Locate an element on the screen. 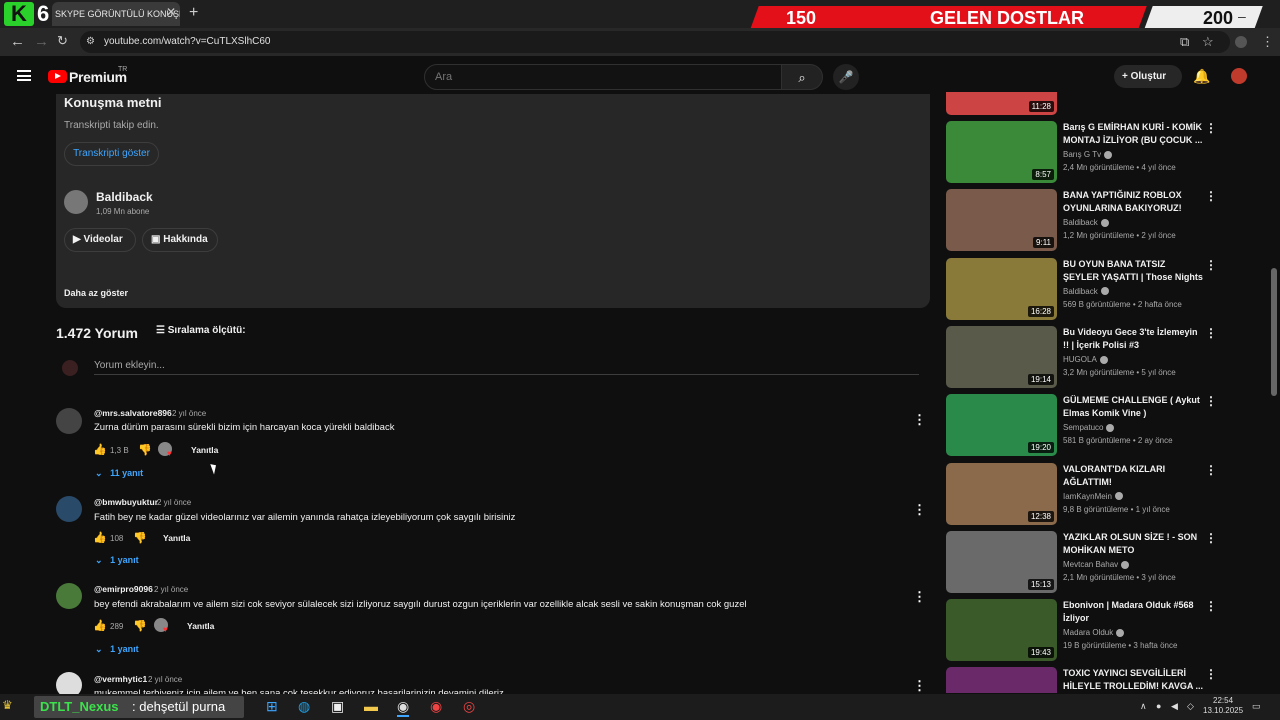 The image size is (1280, 720). file-explorer-icon: ▬ is located at coordinates (371, 706).